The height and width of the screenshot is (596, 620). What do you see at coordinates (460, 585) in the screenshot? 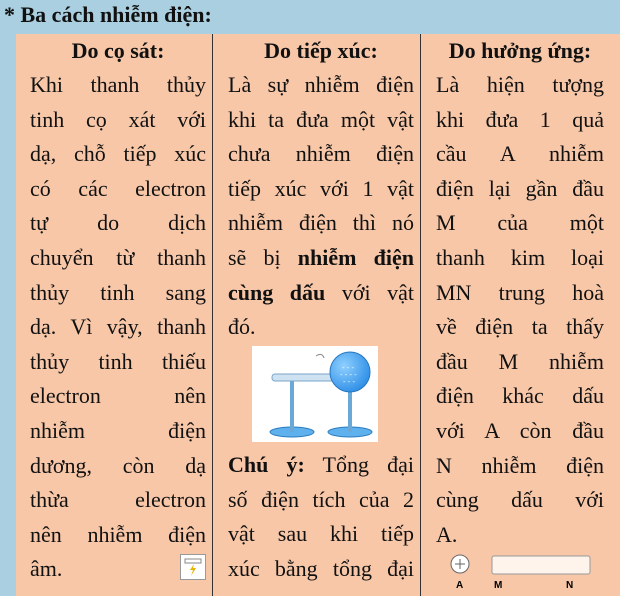
I see `label-a: A` at bounding box center [460, 585].